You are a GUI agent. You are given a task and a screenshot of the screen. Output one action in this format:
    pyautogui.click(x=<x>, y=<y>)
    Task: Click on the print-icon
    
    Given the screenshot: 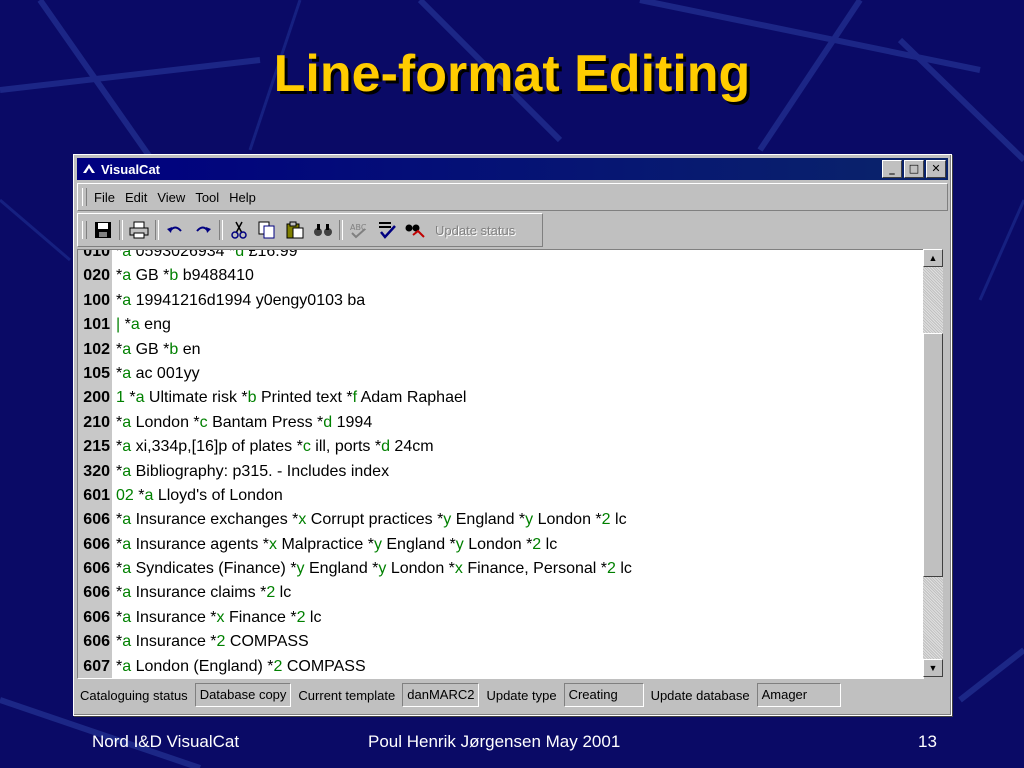 What is the action you would take?
    pyautogui.click(x=139, y=230)
    